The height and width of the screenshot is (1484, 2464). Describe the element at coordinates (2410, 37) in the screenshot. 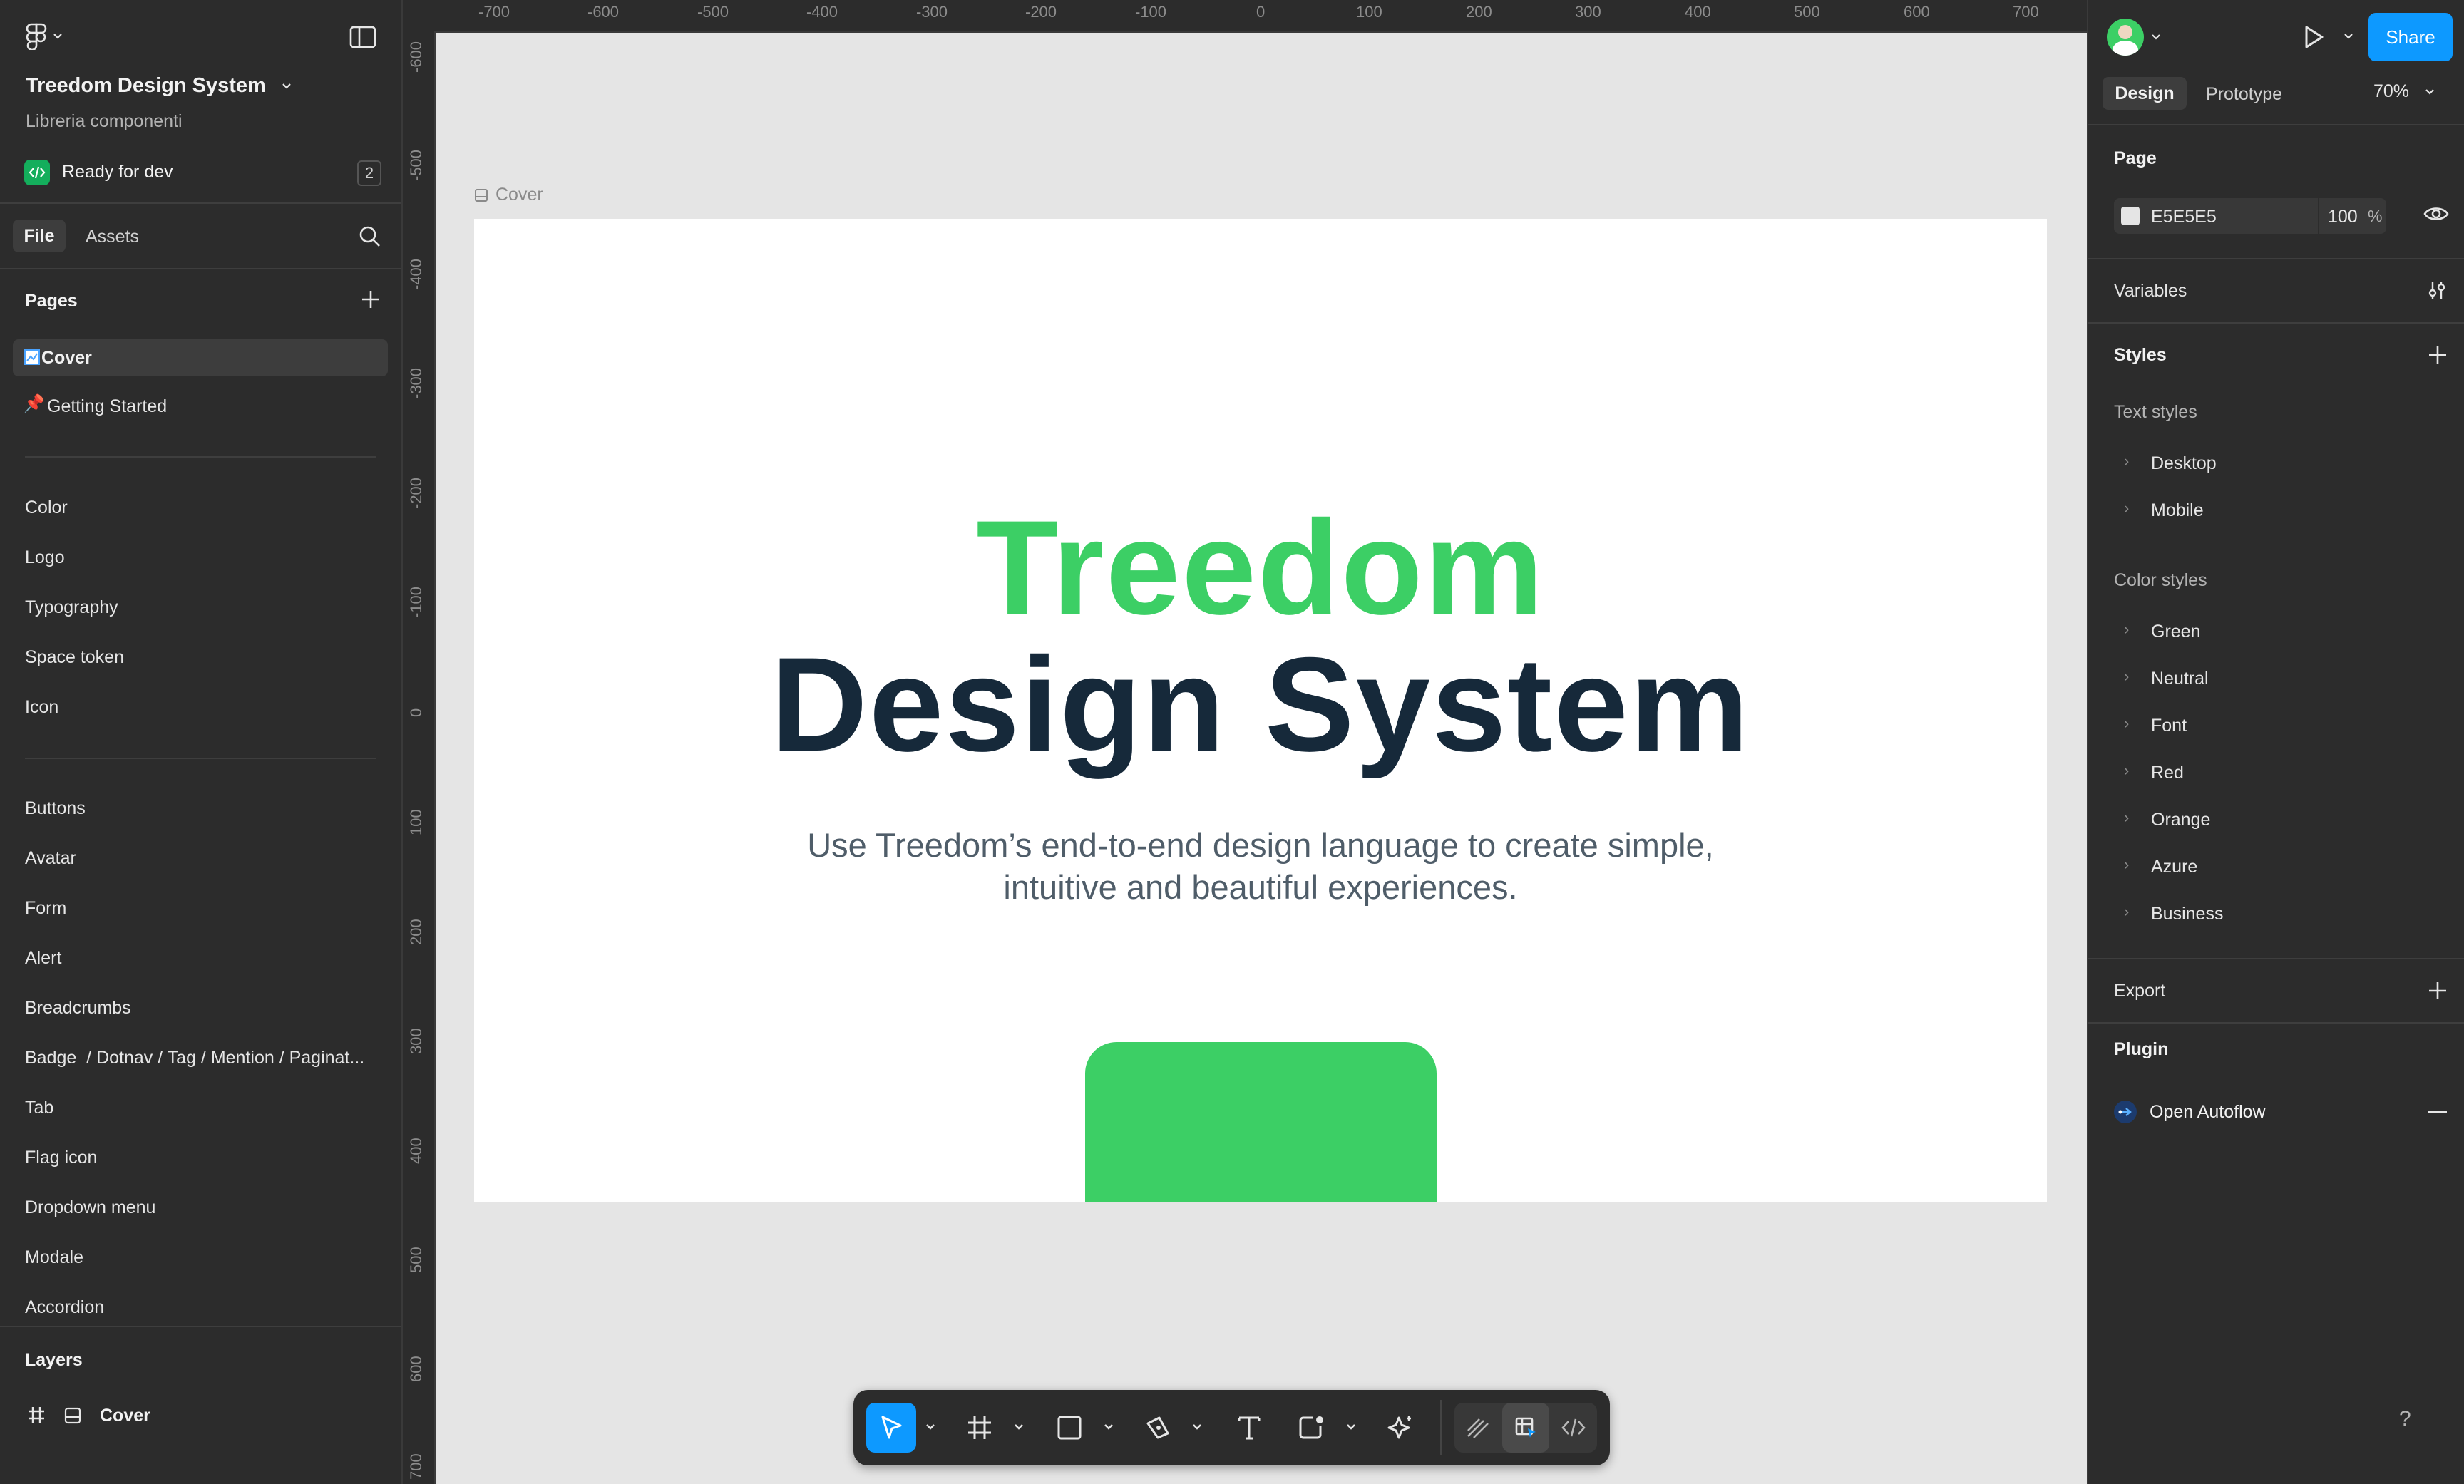

I see `share-button: Share` at that location.